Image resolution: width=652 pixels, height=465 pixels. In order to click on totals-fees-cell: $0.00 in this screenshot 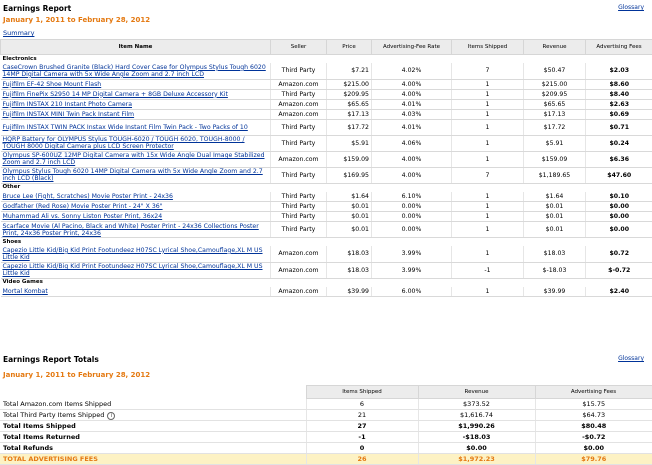, I will do `click(593, 448)`.